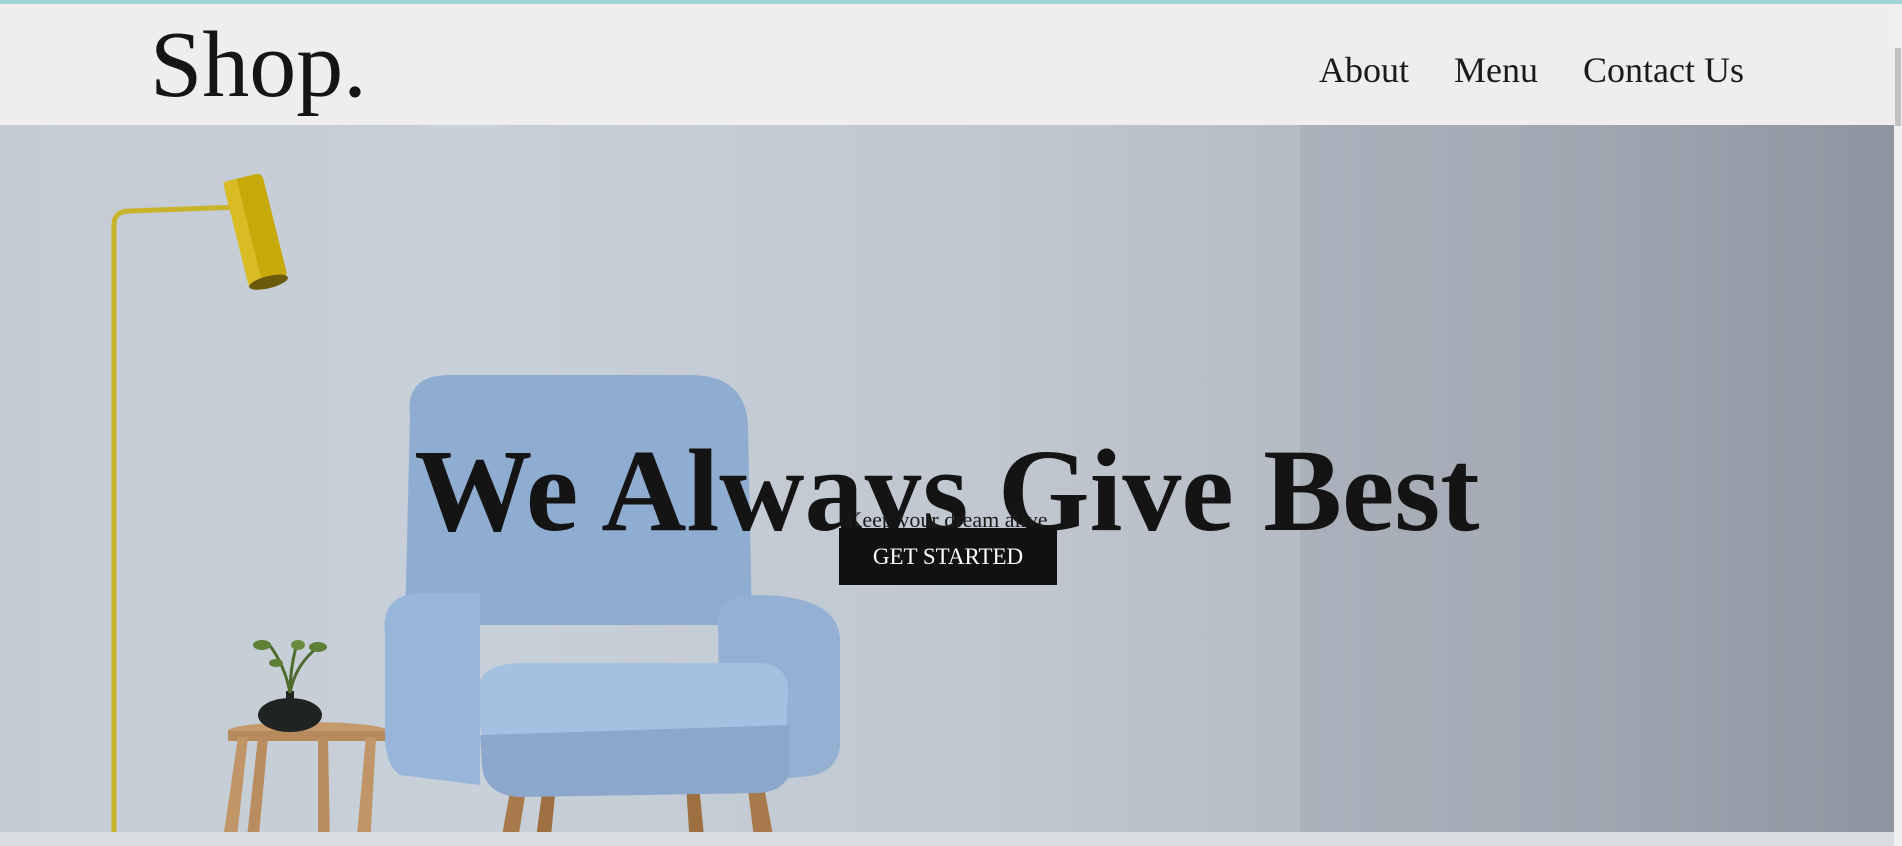  Describe the element at coordinates (1663, 70) in the screenshot. I see `nav-link-contact-us: Contact Us` at that location.